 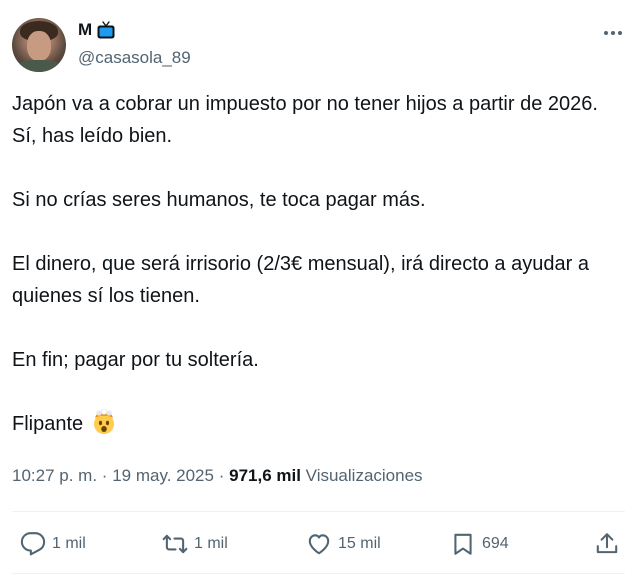 What do you see at coordinates (135, 360) in the screenshot?
I see `tweet-paragraph: En fin; pagar por tu soltería.` at bounding box center [135, 360].